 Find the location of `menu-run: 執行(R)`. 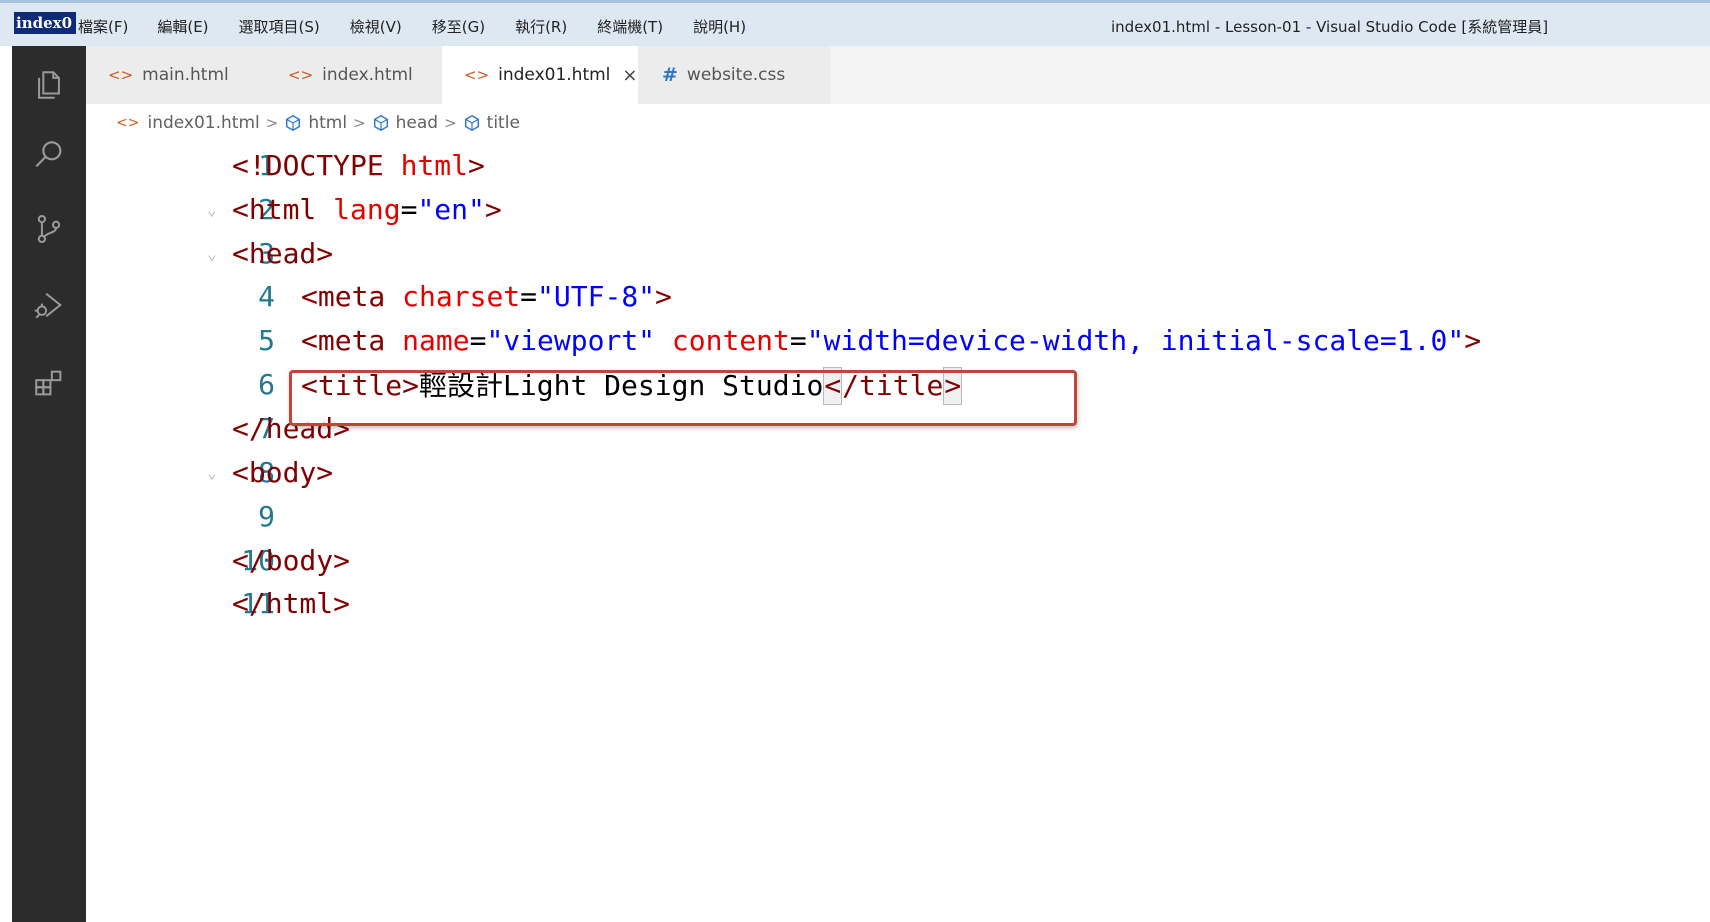

menu-run: 執行(R) is located at coordinates (541, 26).